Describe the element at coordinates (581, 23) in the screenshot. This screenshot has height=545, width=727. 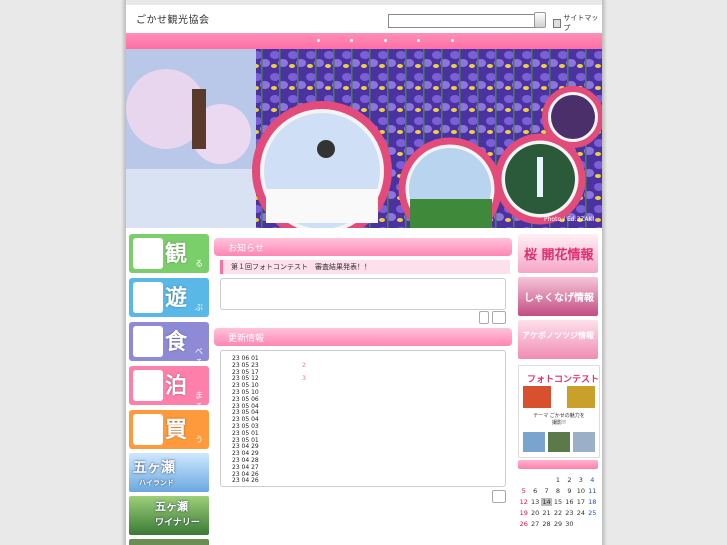
I see `sitemap-label: サイトマップ` at that location.